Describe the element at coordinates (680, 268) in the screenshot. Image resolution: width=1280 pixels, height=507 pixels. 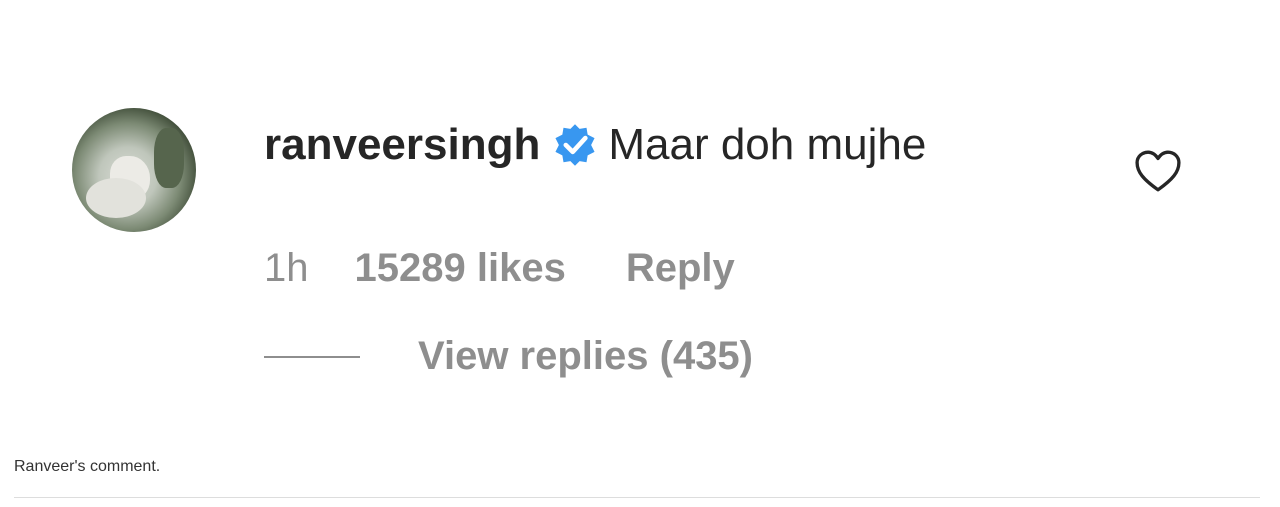
I see `reply-button: Reply` at that location.